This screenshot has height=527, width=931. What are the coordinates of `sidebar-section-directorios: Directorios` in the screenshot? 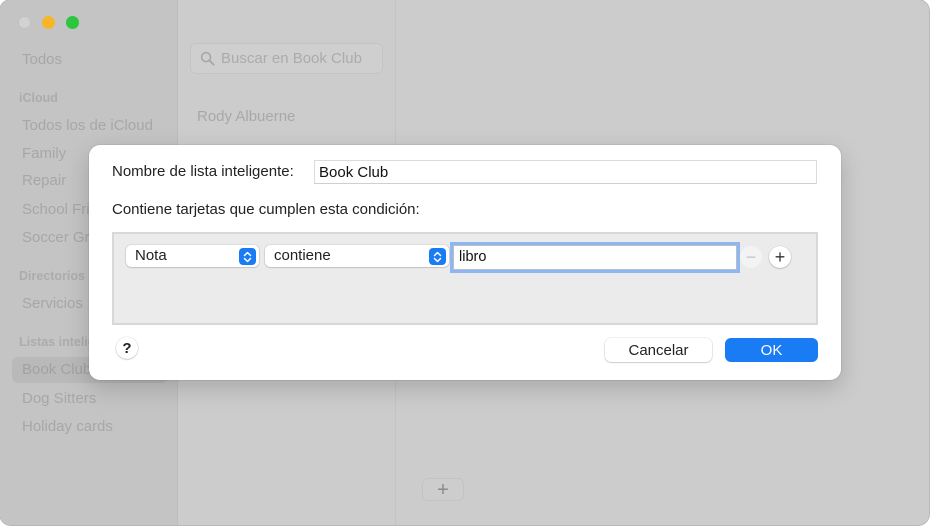 It's located at (52, 276).